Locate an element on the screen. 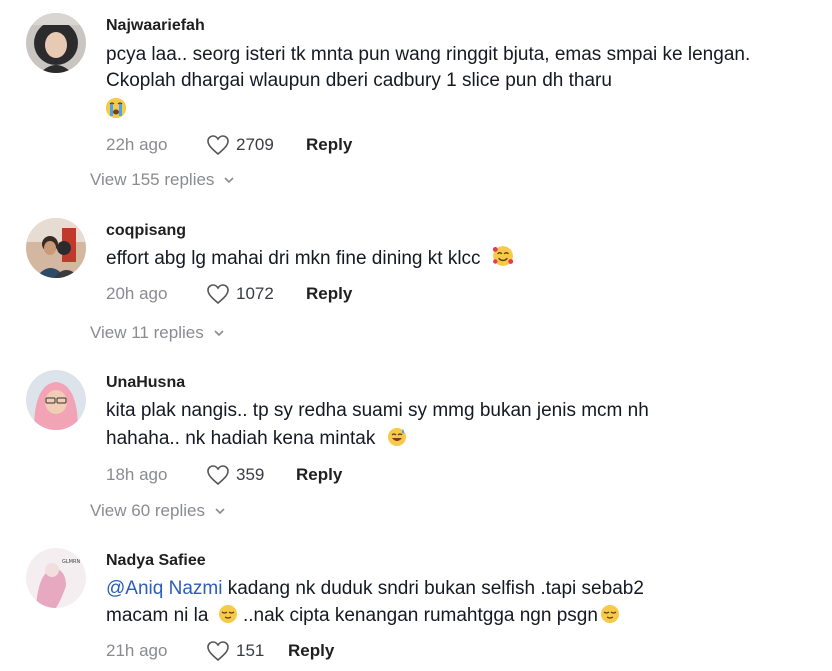 This screenshot has width=832, height=671. view-replies-button: View 155 replies is located at coordinates (163, 180).